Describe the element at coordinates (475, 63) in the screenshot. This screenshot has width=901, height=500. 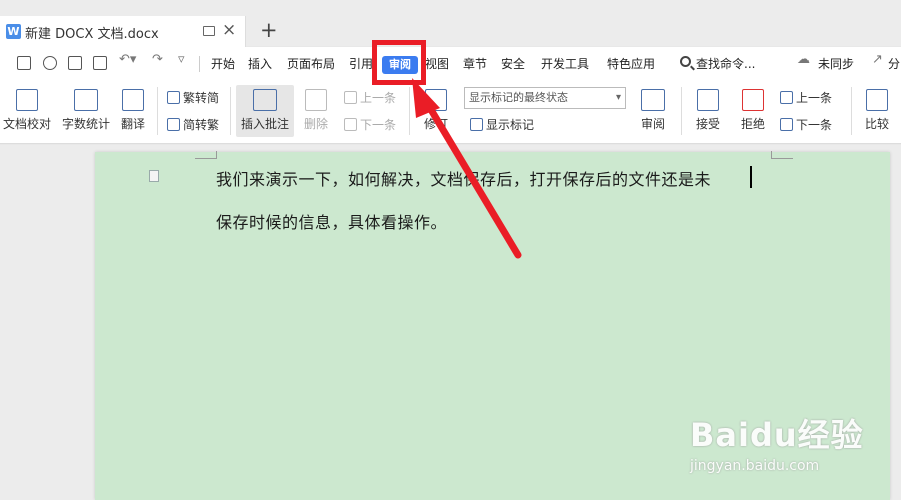
I see `menu-chapter: 章节` at that location.